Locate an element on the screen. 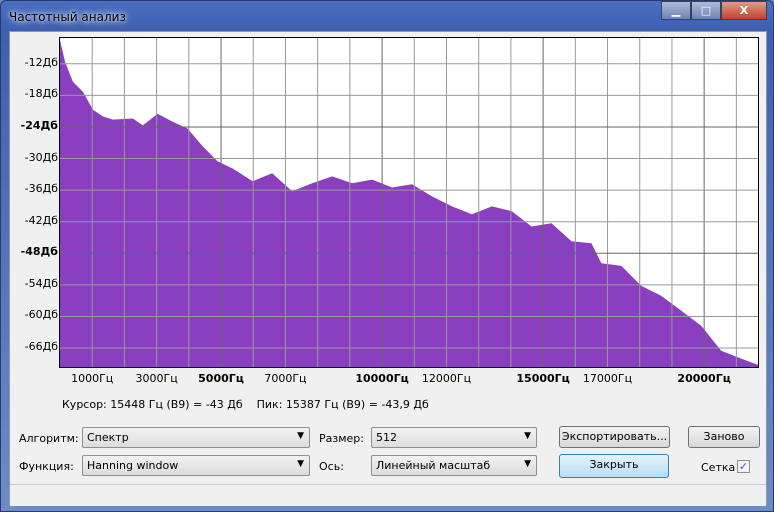 This screenshot has width=774, height=512. window-title: Частотный анализ is located at coordinates (67, 17).